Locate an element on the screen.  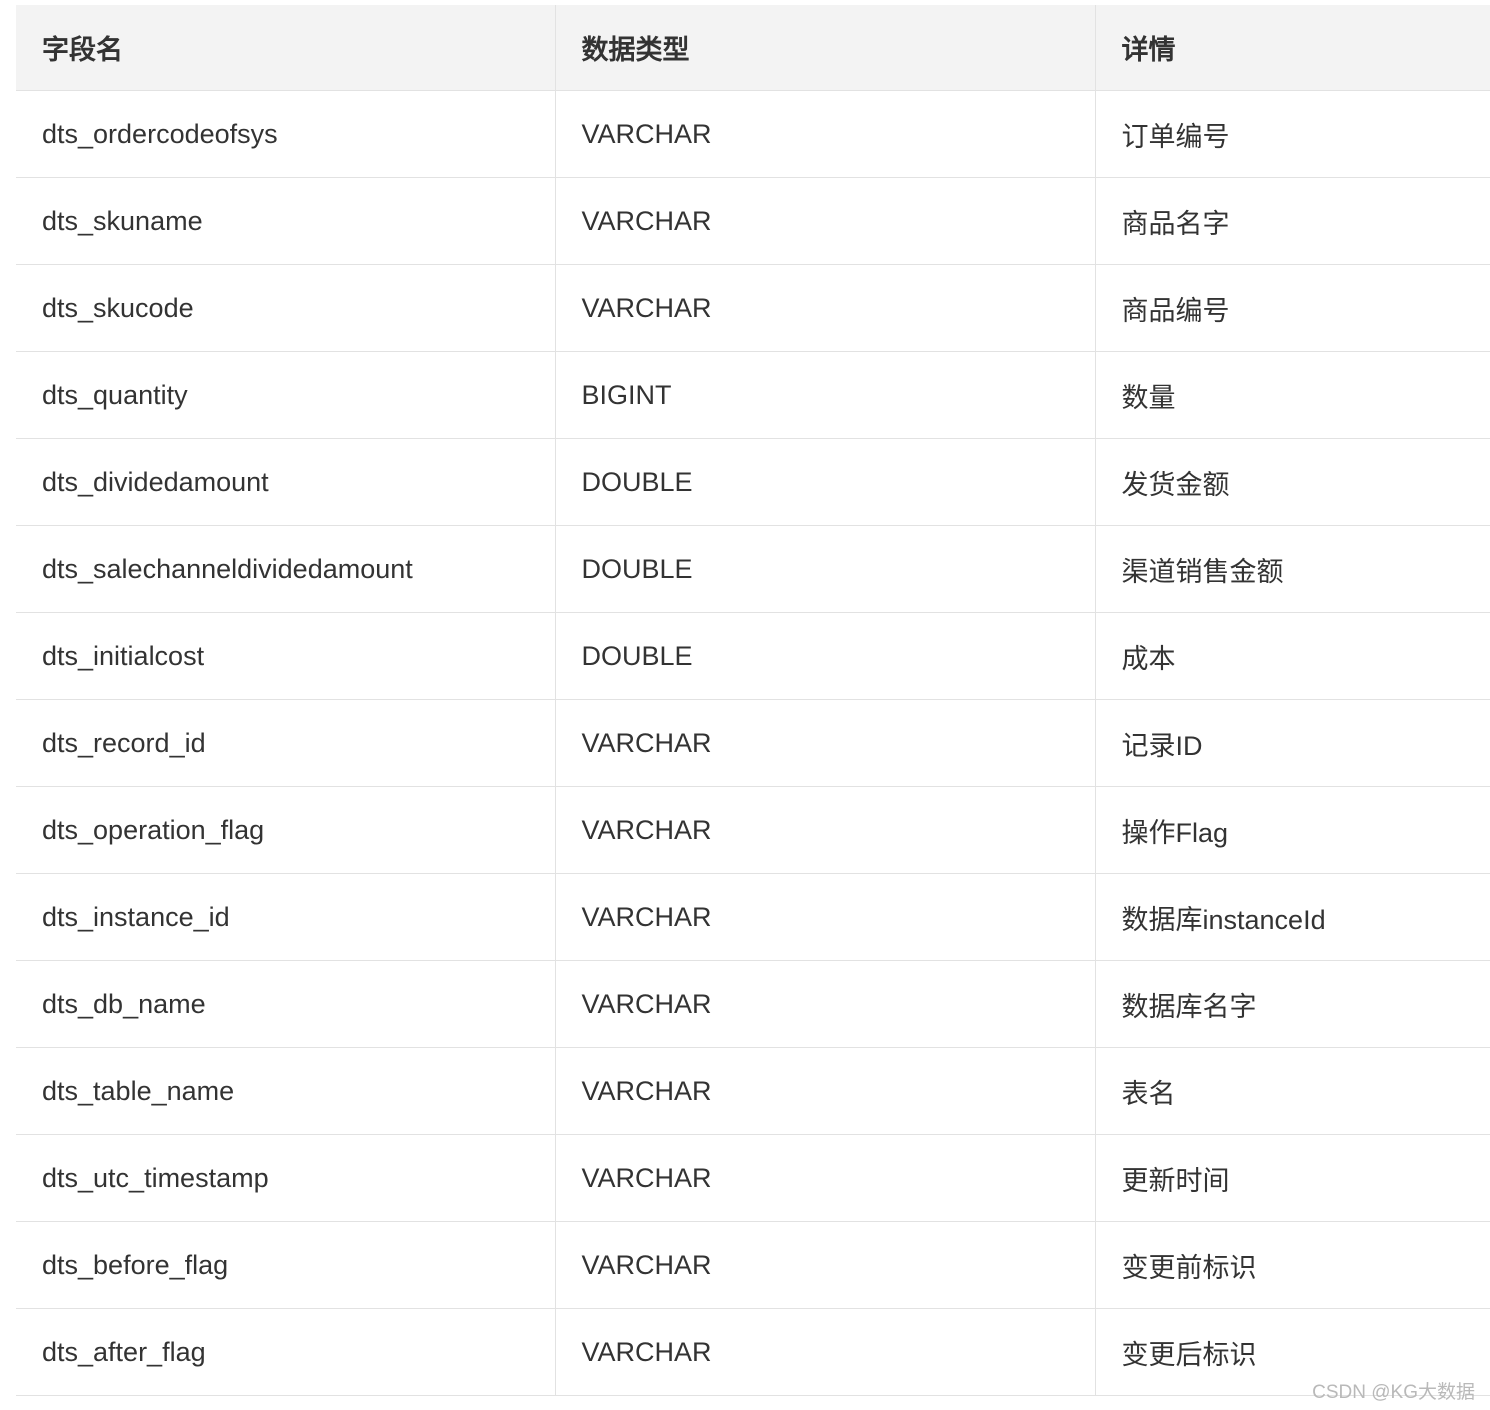
data-type-cell: BIGINT is located at coordinates (824, 395).